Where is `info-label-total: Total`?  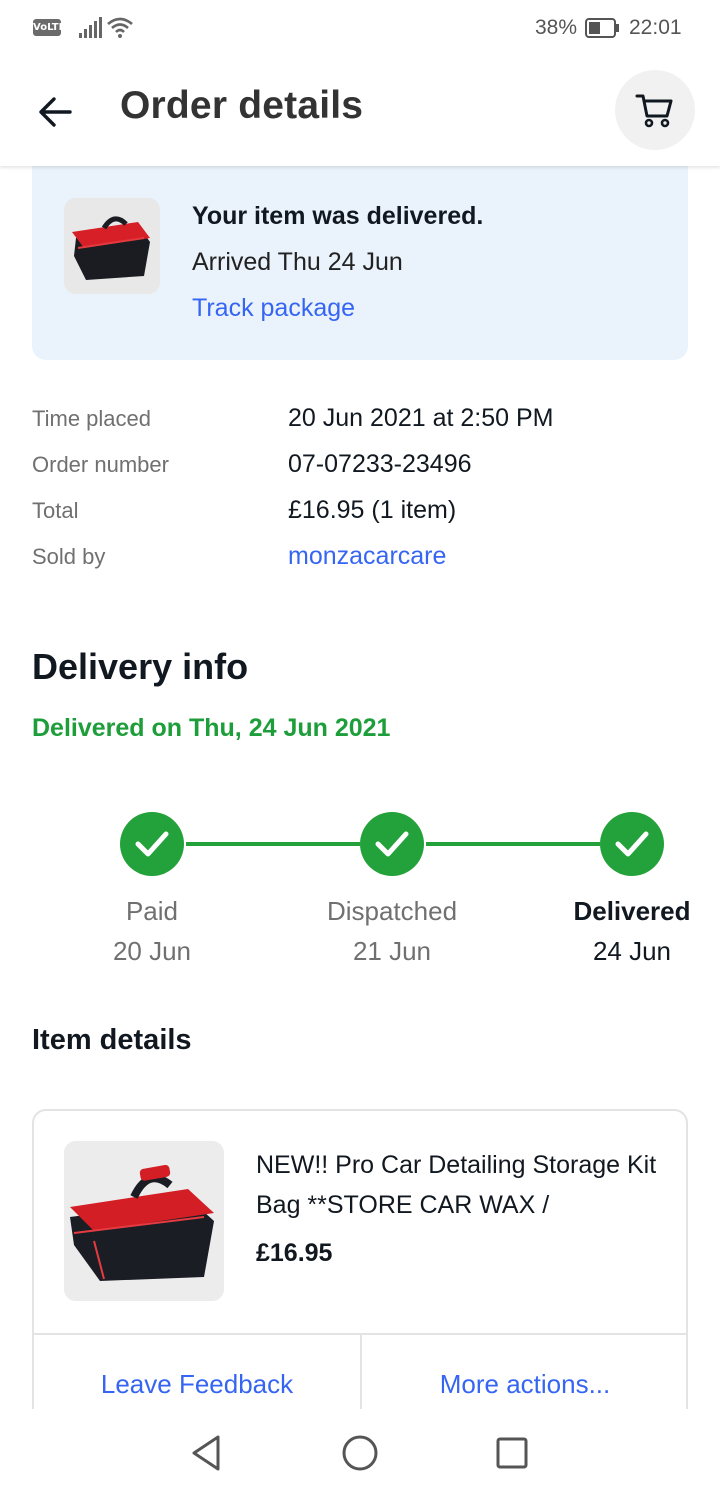 info-label-total: Total is located at coordinates (55, 510).